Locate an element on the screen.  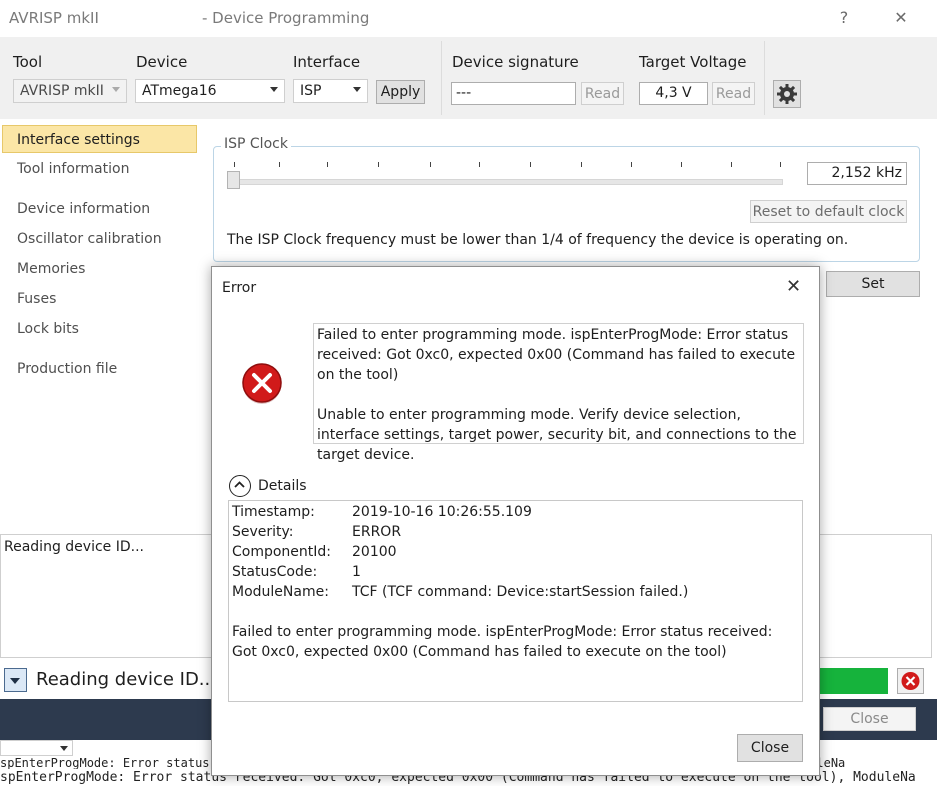
details-value: 2019-10-16 10:26:55.109 is located at coordinates (442, 512).